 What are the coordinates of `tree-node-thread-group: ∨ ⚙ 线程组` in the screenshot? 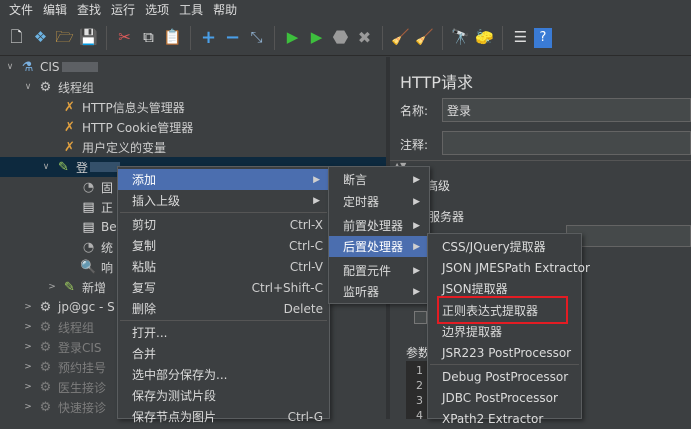 It's located at (58, 87).